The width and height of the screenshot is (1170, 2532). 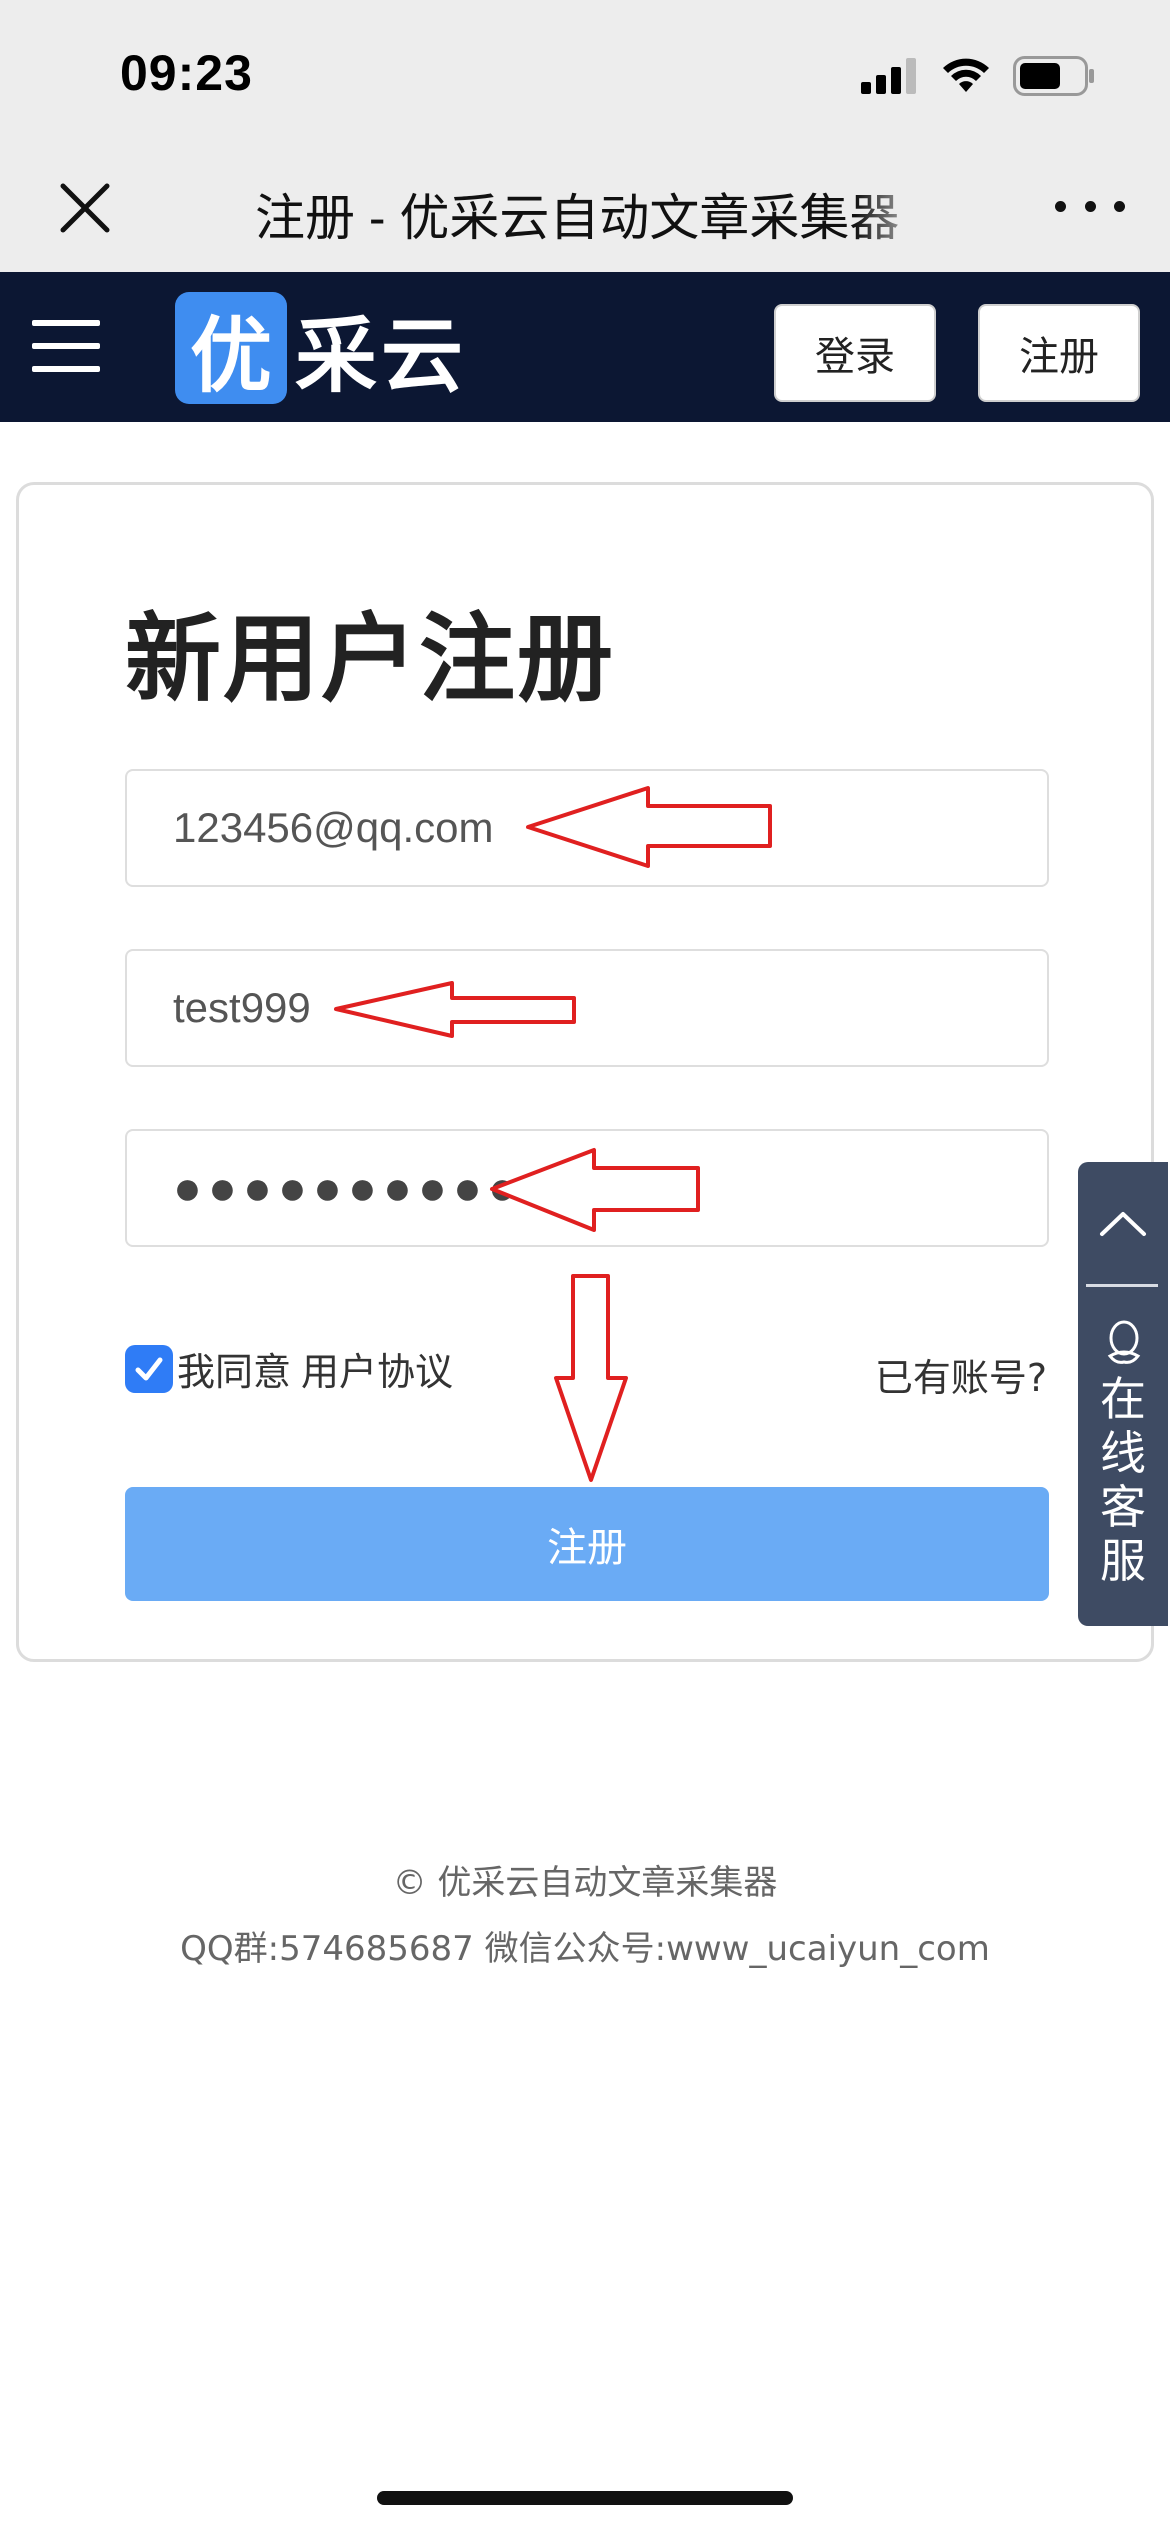 What do you see at coordinates (587, 828) in the screenshot?
I see `email-field: 123456@qq.com` at bounding box center [587, 828].